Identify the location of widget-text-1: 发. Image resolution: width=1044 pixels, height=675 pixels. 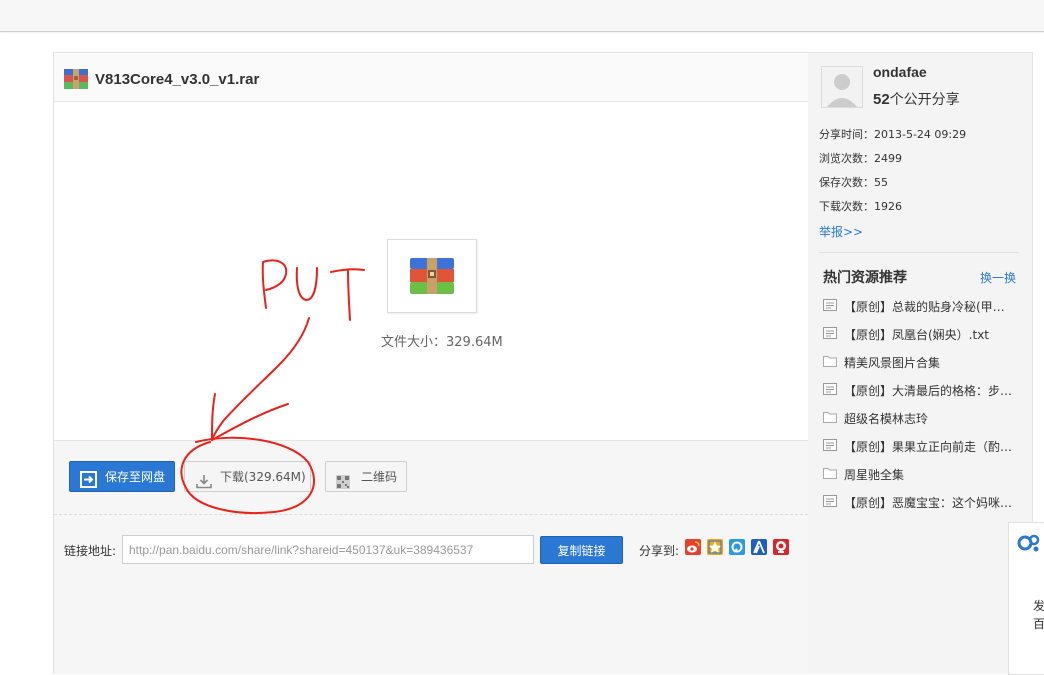
(1038, 606).